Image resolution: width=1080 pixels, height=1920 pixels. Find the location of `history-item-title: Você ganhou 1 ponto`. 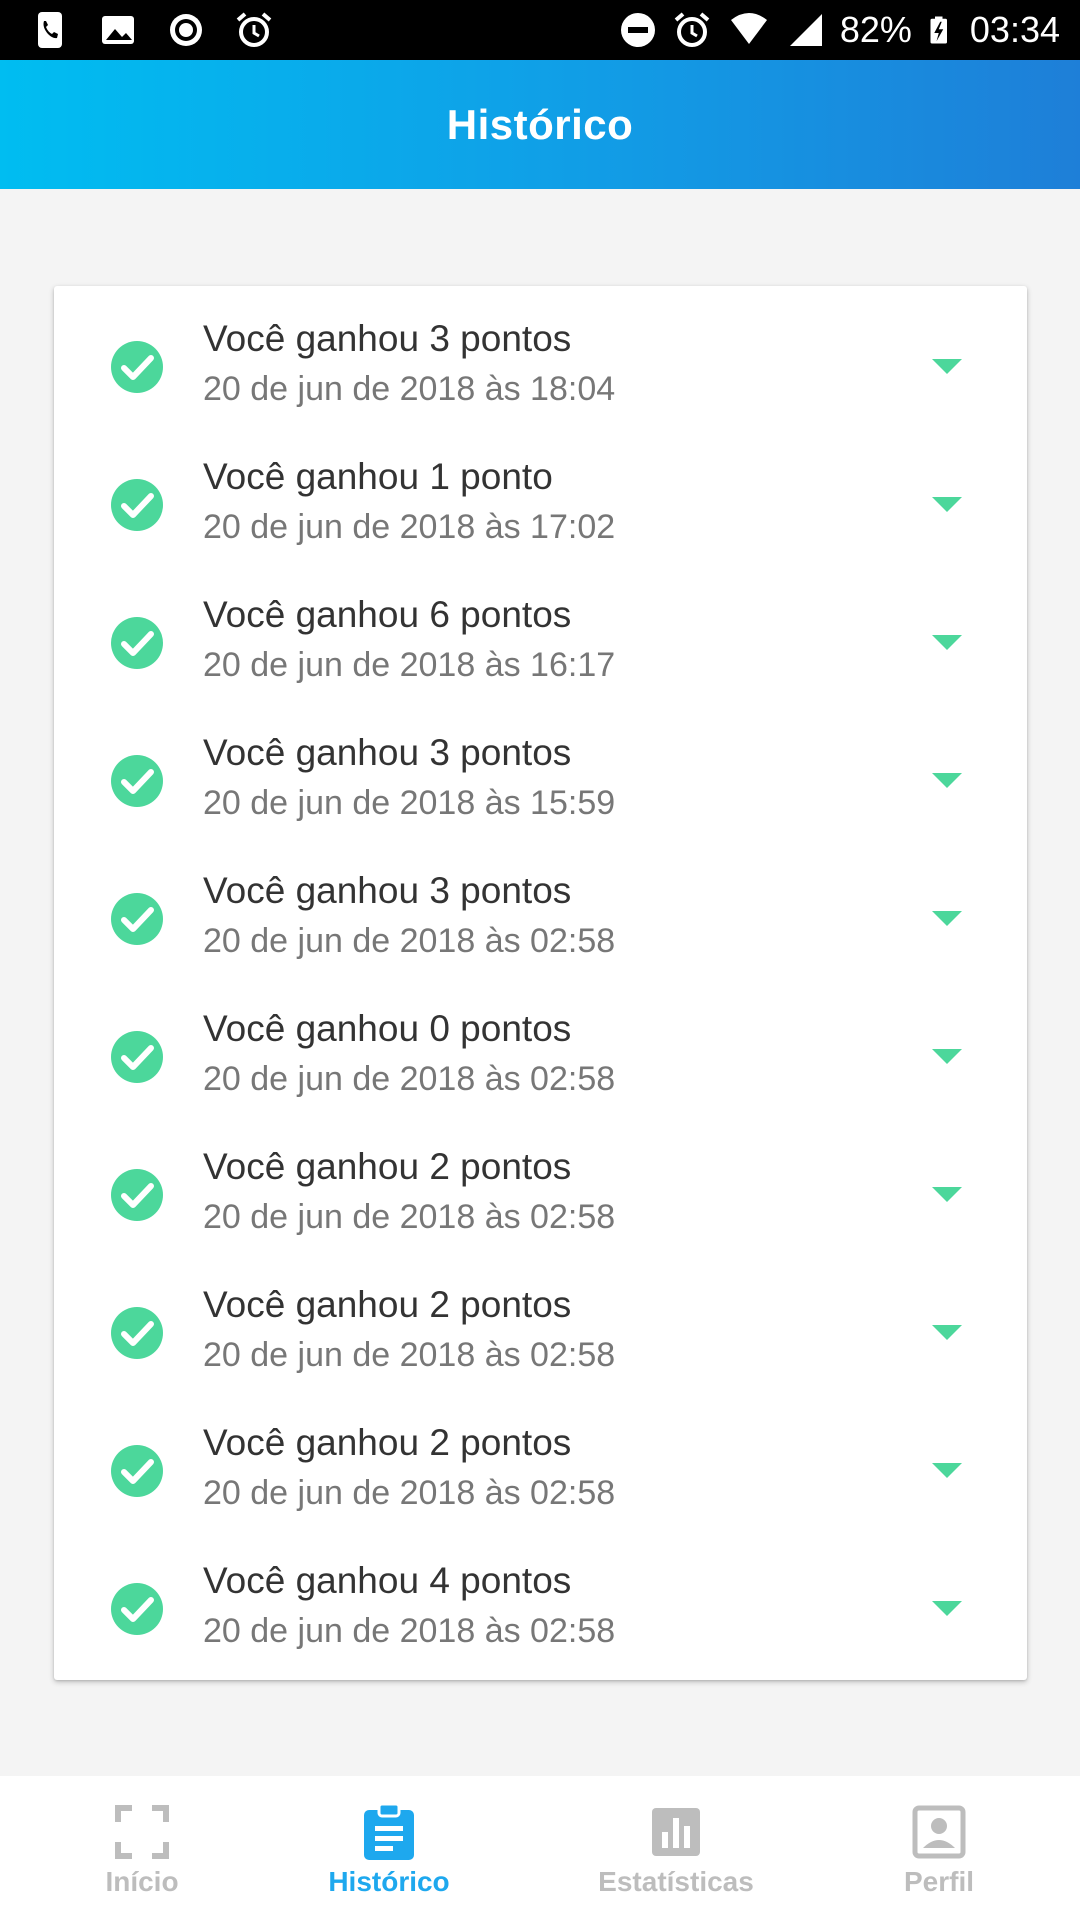

history-item-title: Você ganhou 1 ponto is located at coordinates (378, 476).